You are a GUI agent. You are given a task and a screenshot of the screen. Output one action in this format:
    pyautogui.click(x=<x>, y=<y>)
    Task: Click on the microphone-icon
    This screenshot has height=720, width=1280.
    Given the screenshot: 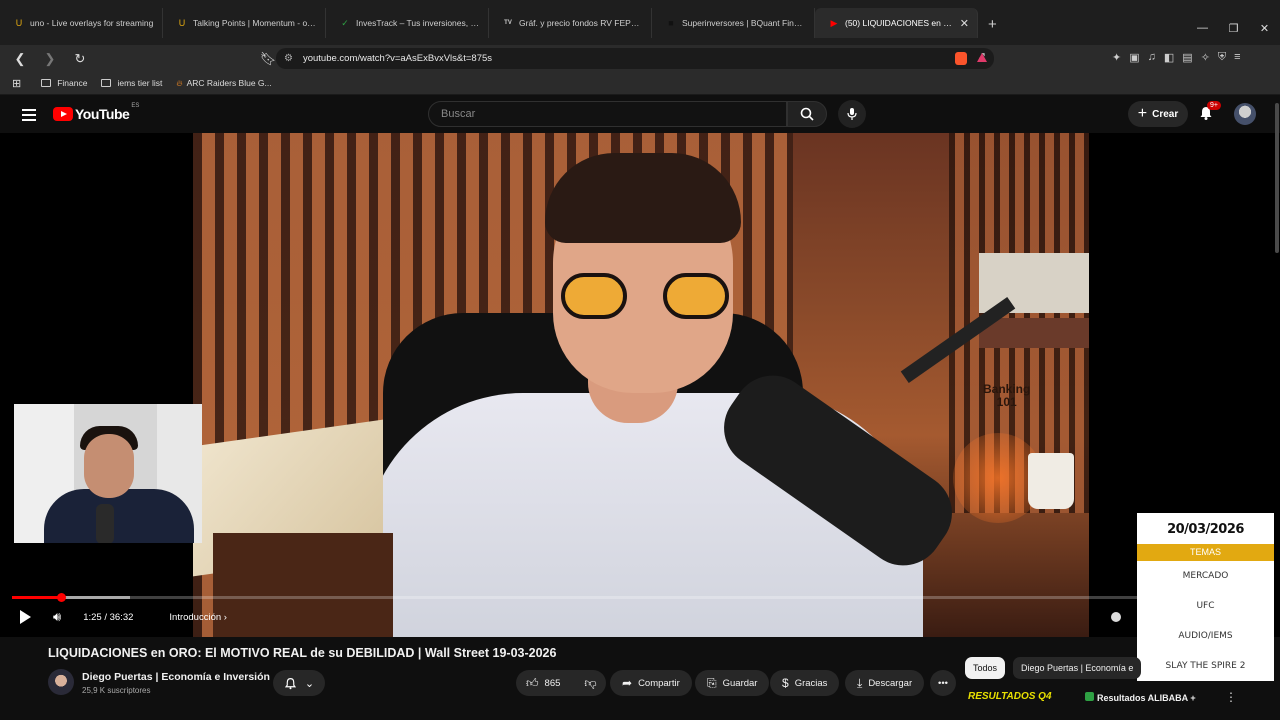 What is the action you would take?
    pyautogui.click(x=852, y=114)
    